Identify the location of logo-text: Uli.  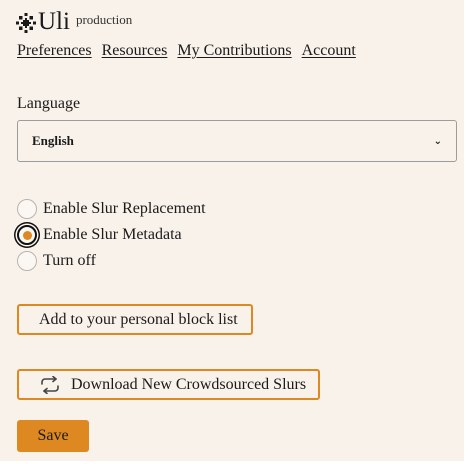
(54, 21).